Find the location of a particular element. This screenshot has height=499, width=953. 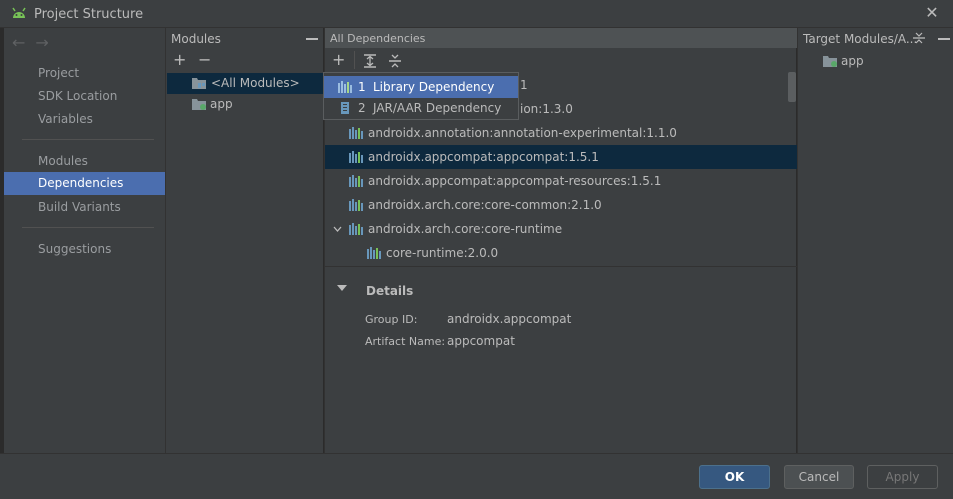

dependencies-scrollbar is located at coordinates (792, 87).